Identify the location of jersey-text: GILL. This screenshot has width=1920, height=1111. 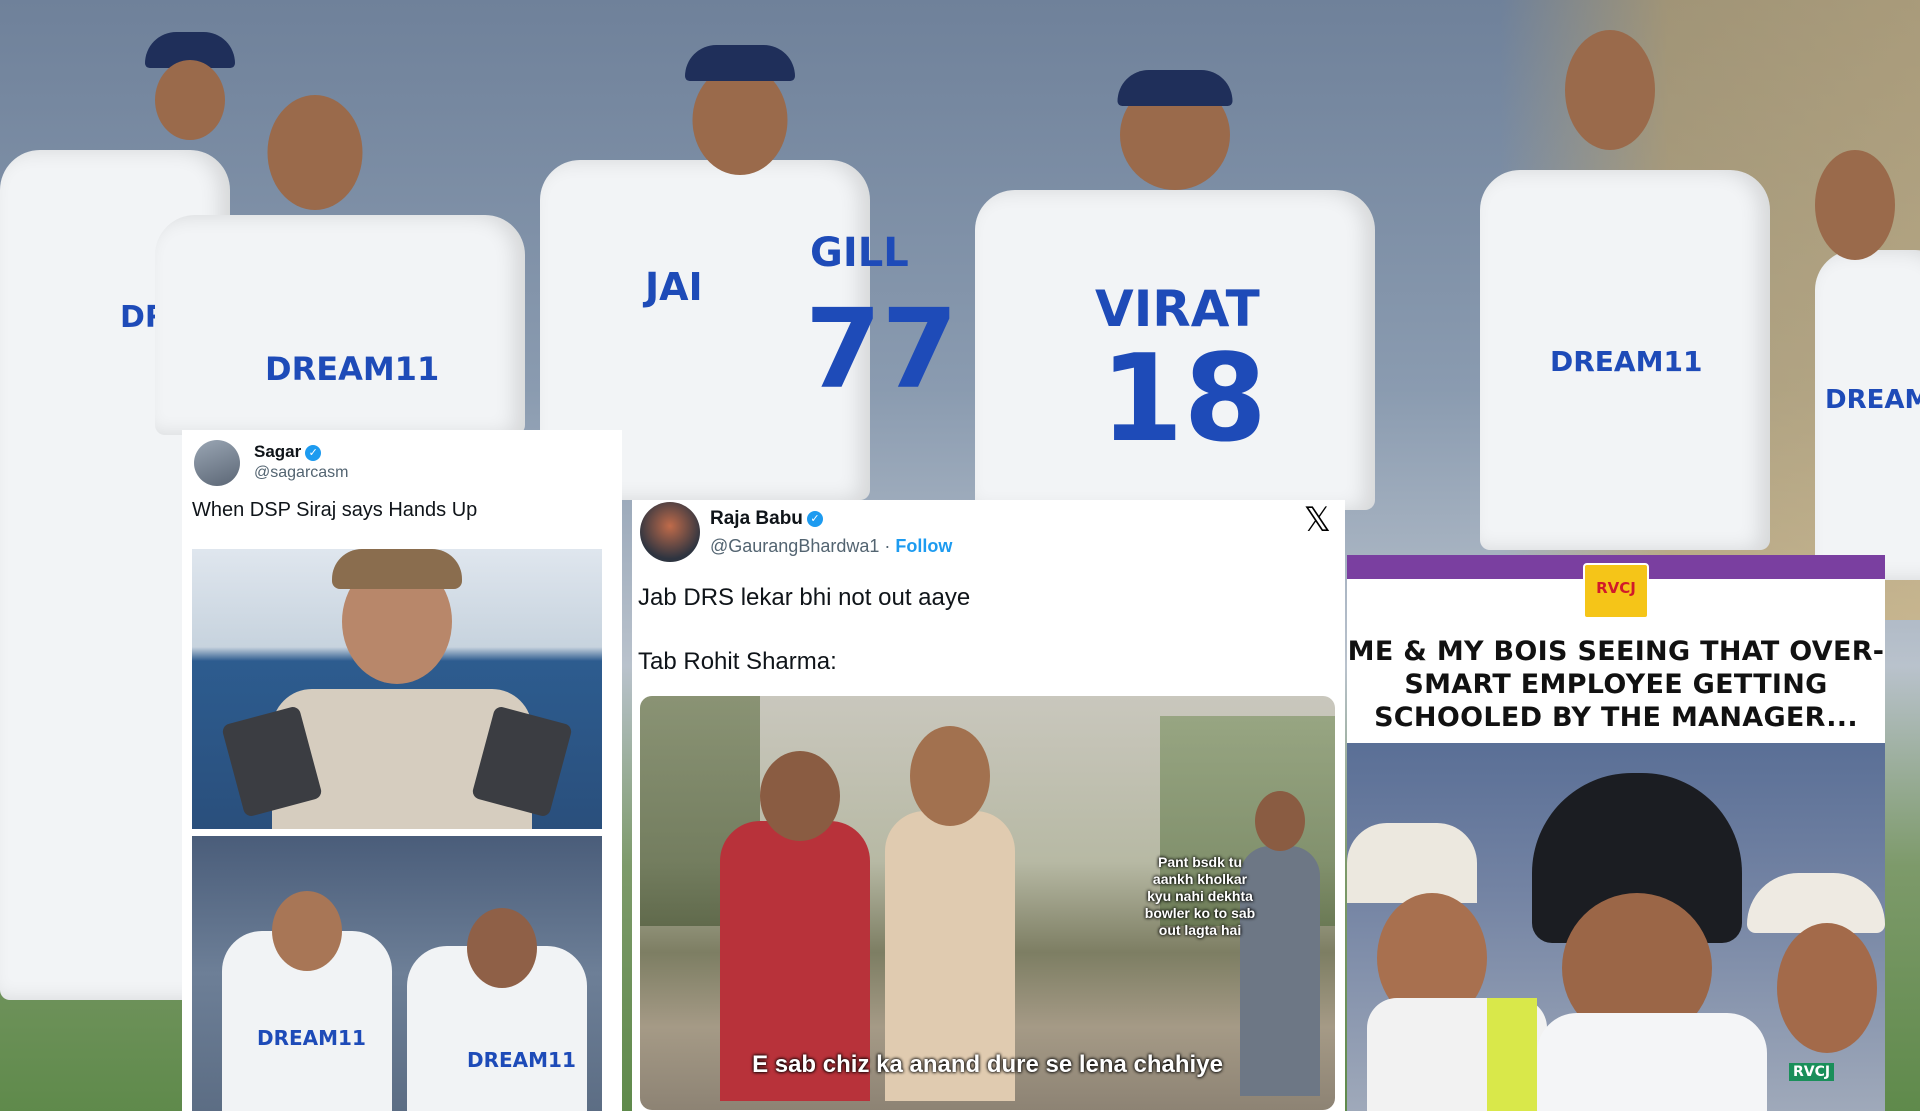
(859, 253).